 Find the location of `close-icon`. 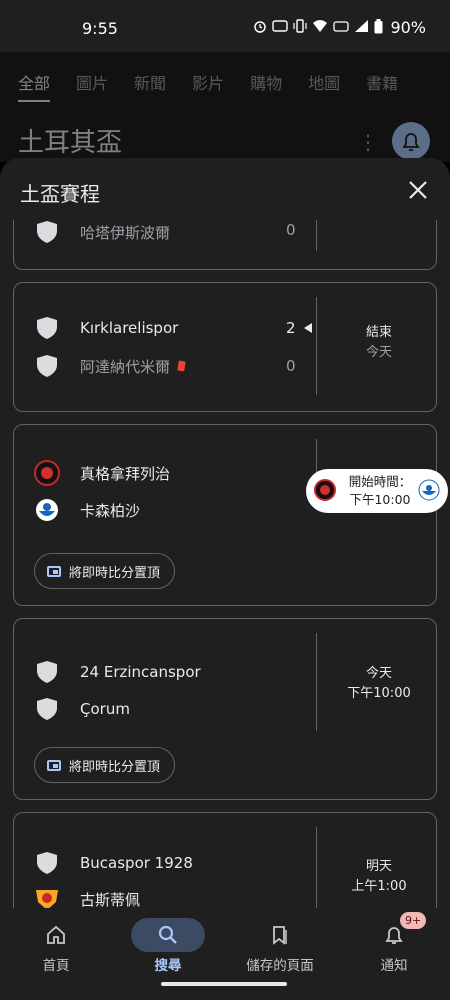

close-icon is located at coordinates (418, 190).